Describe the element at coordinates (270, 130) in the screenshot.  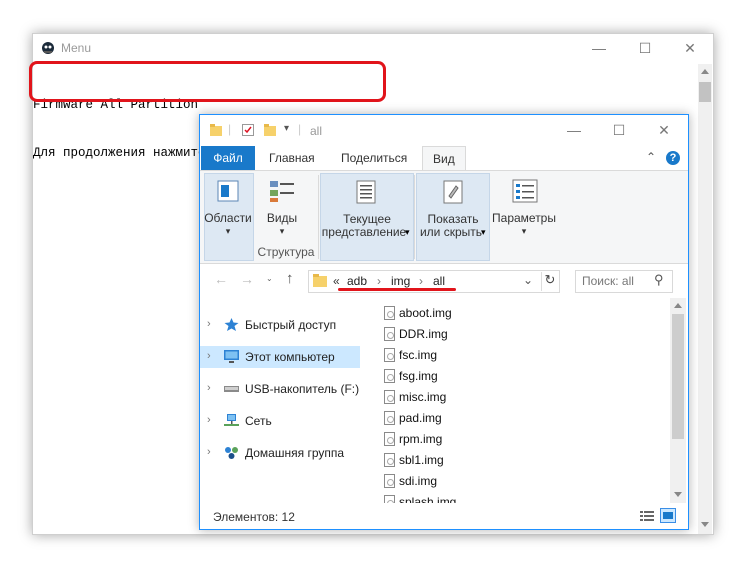
I see `new-folder-icon` at that location.